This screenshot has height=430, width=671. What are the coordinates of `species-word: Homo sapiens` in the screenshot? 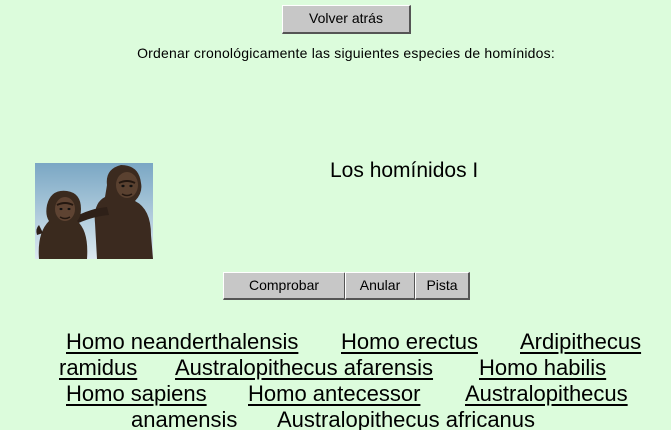 It's located at (136, 394).